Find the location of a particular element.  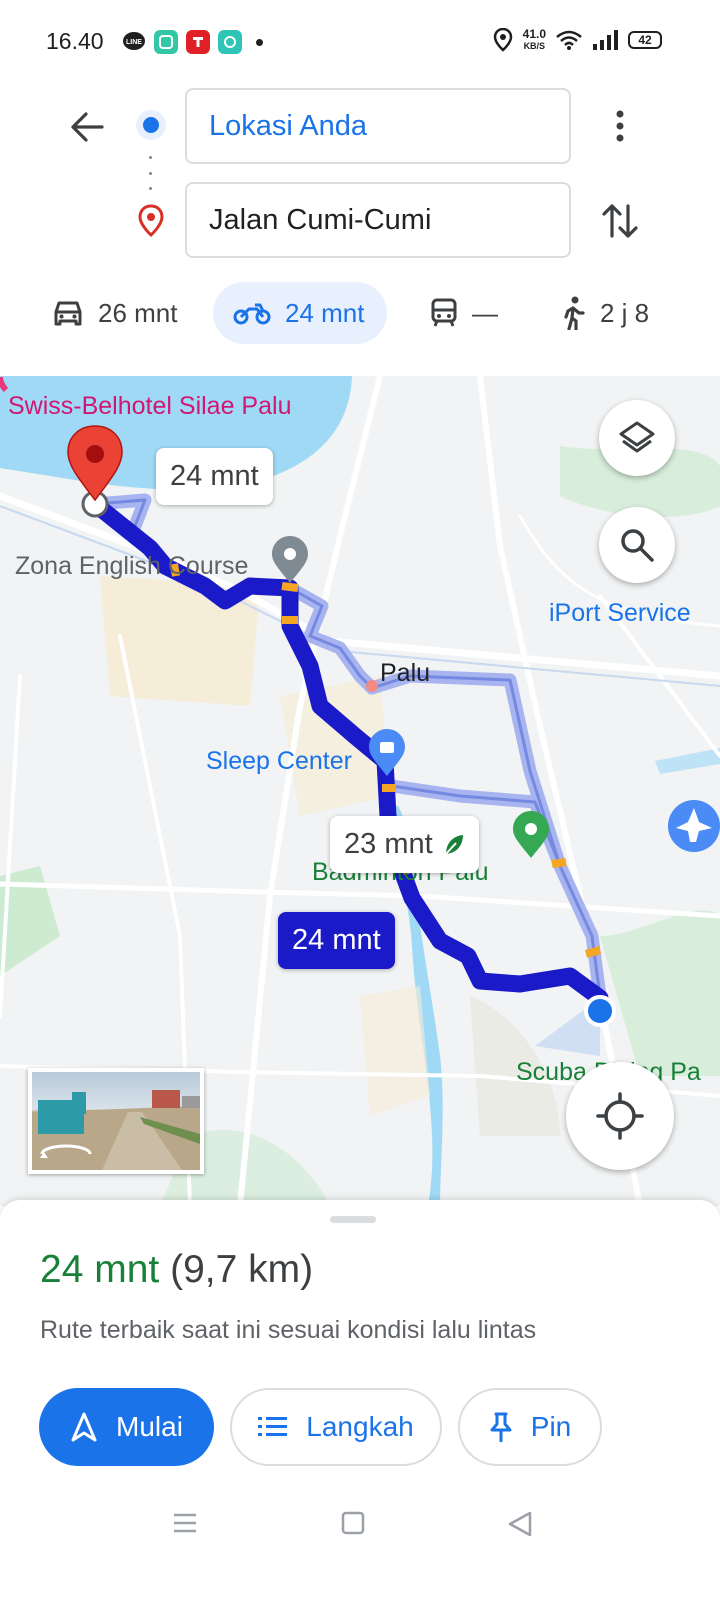

destination-input: Jalan Cumi-Cumi is located at coordinates (378, 220).